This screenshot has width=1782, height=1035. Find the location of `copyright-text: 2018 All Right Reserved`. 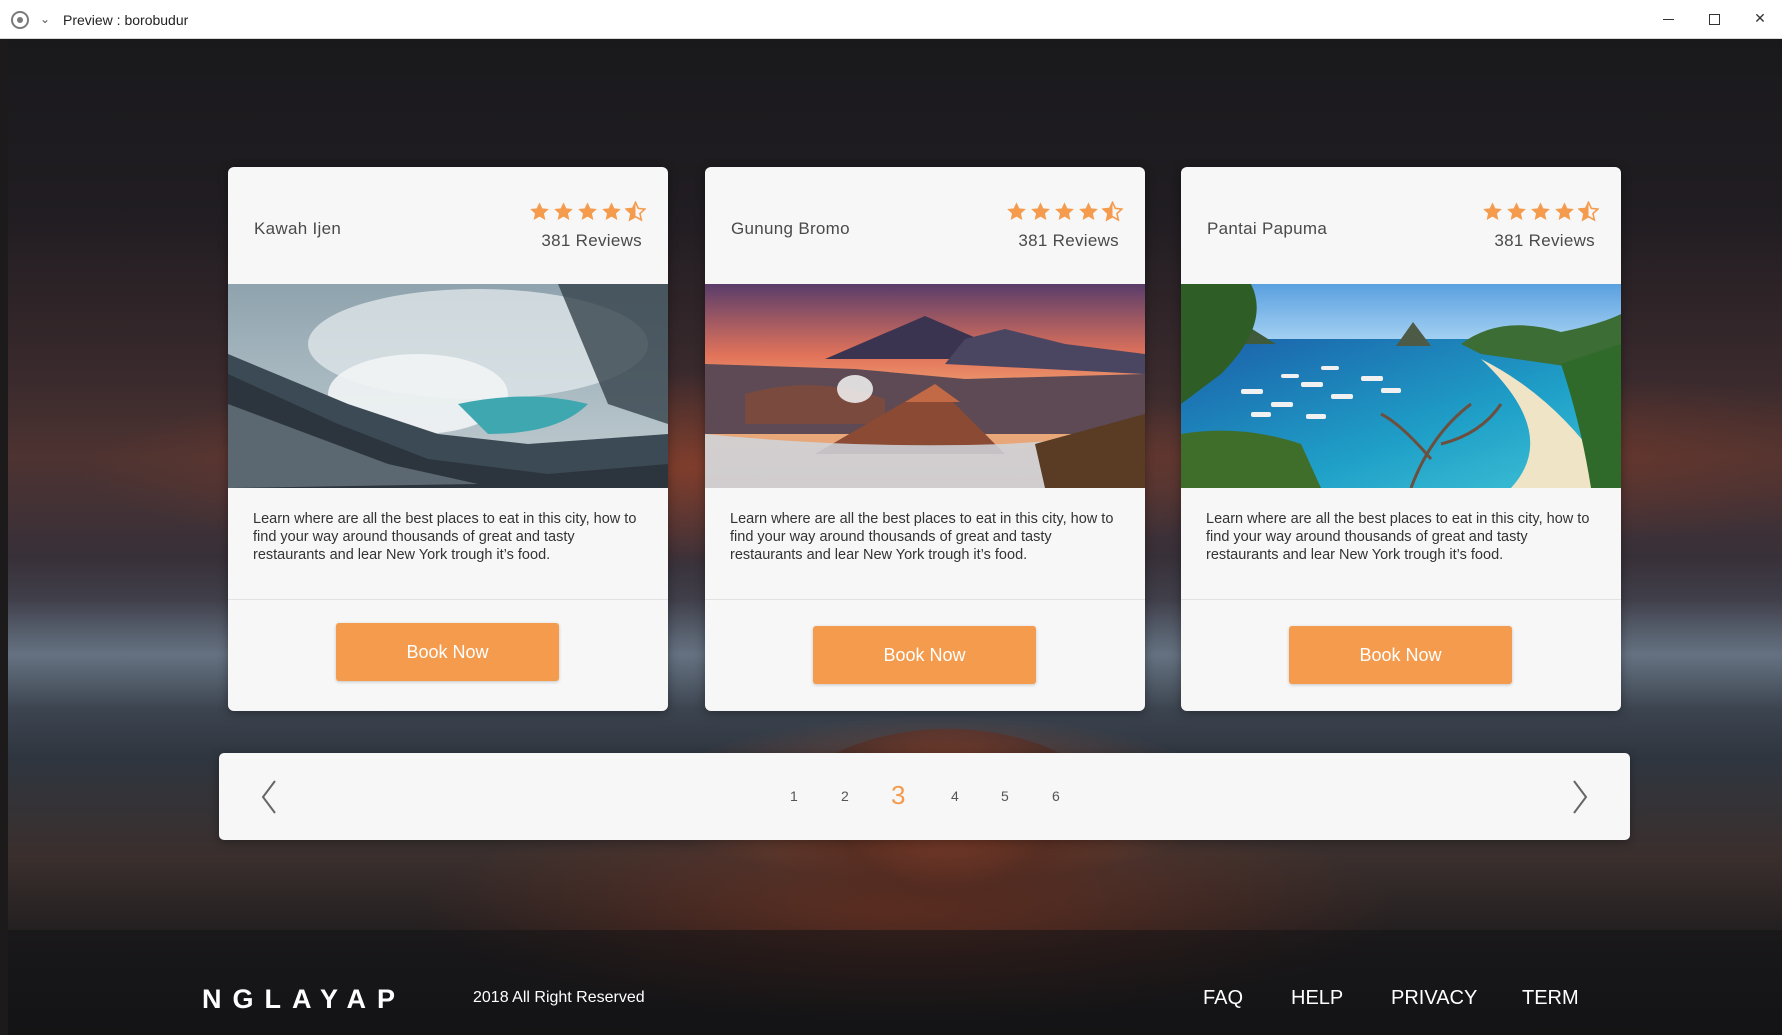

copyright-text: 2018 All Right Reserved is located at coordinates (559, 997).